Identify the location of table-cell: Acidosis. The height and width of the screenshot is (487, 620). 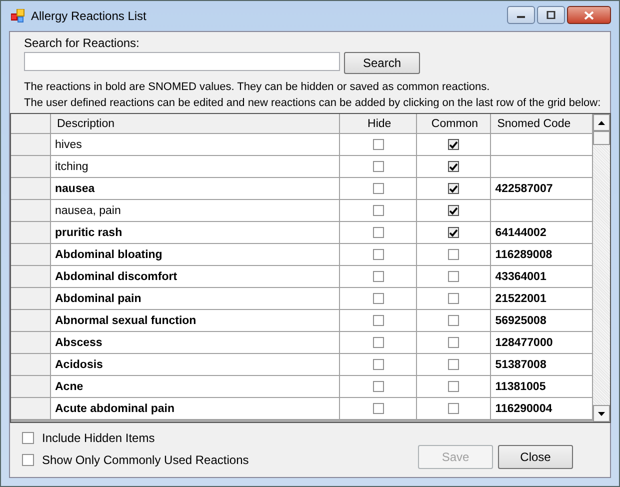
(195, 365).